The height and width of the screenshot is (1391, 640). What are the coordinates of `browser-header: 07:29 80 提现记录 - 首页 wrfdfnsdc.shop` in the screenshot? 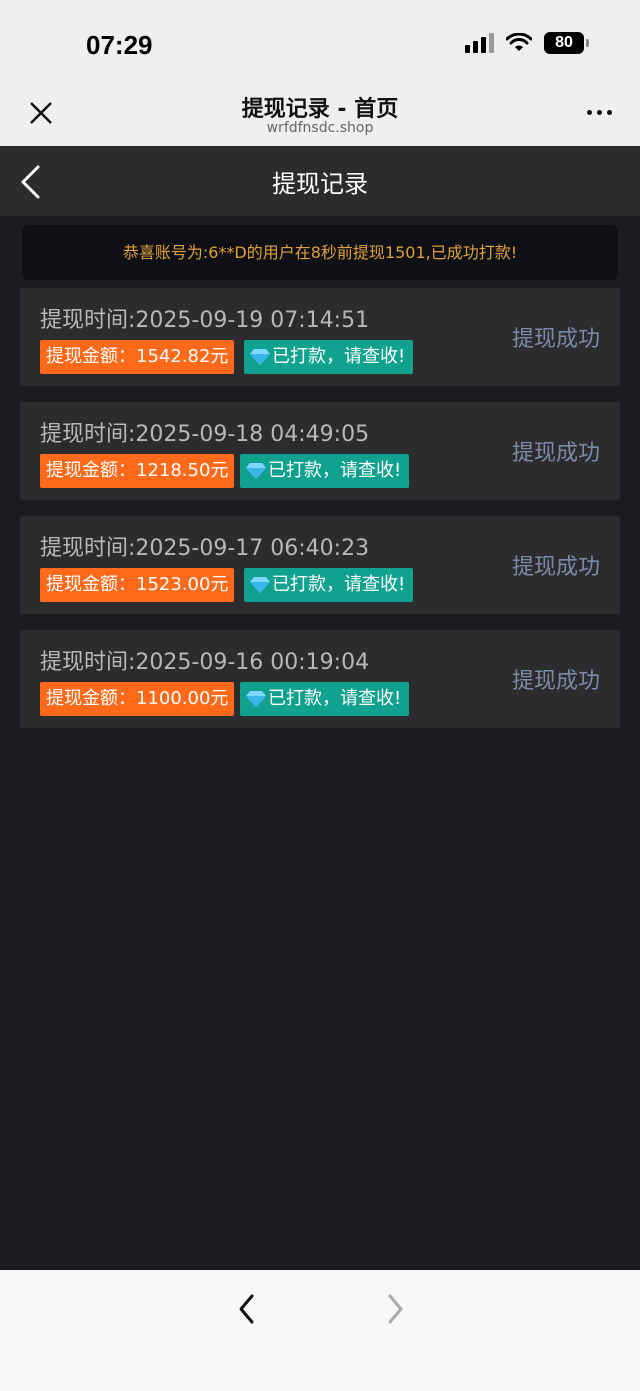 It's located at (320, 73).